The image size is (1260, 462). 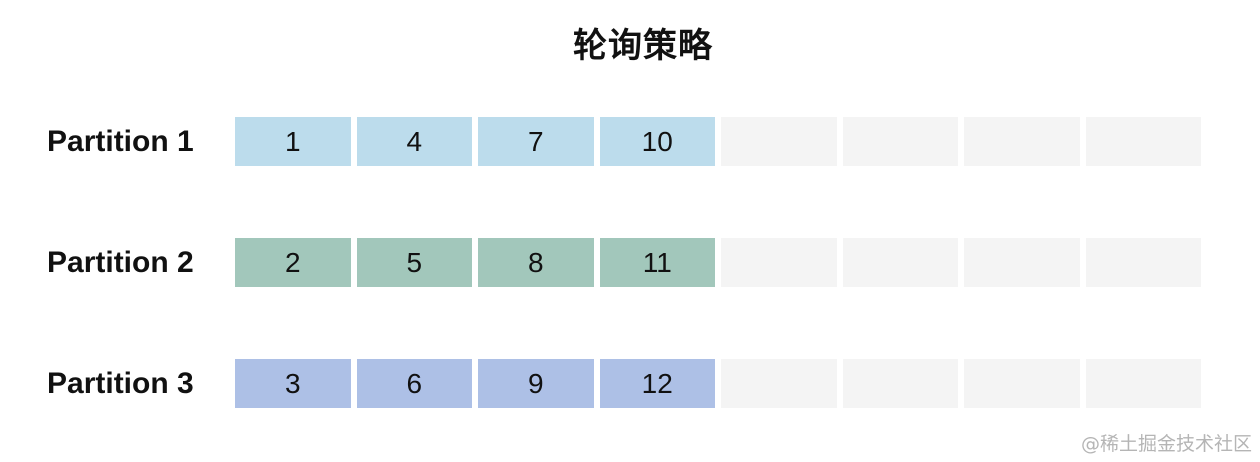 I want to click on partition-label: Partition 2, so click(x=120, y=262).